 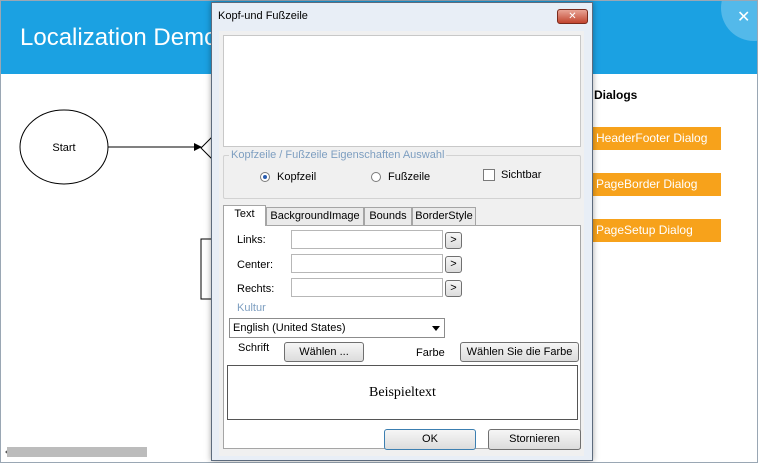 I want to click on choose-color-button: Wählen Sie die Farbe, so click(x=519, y=352).